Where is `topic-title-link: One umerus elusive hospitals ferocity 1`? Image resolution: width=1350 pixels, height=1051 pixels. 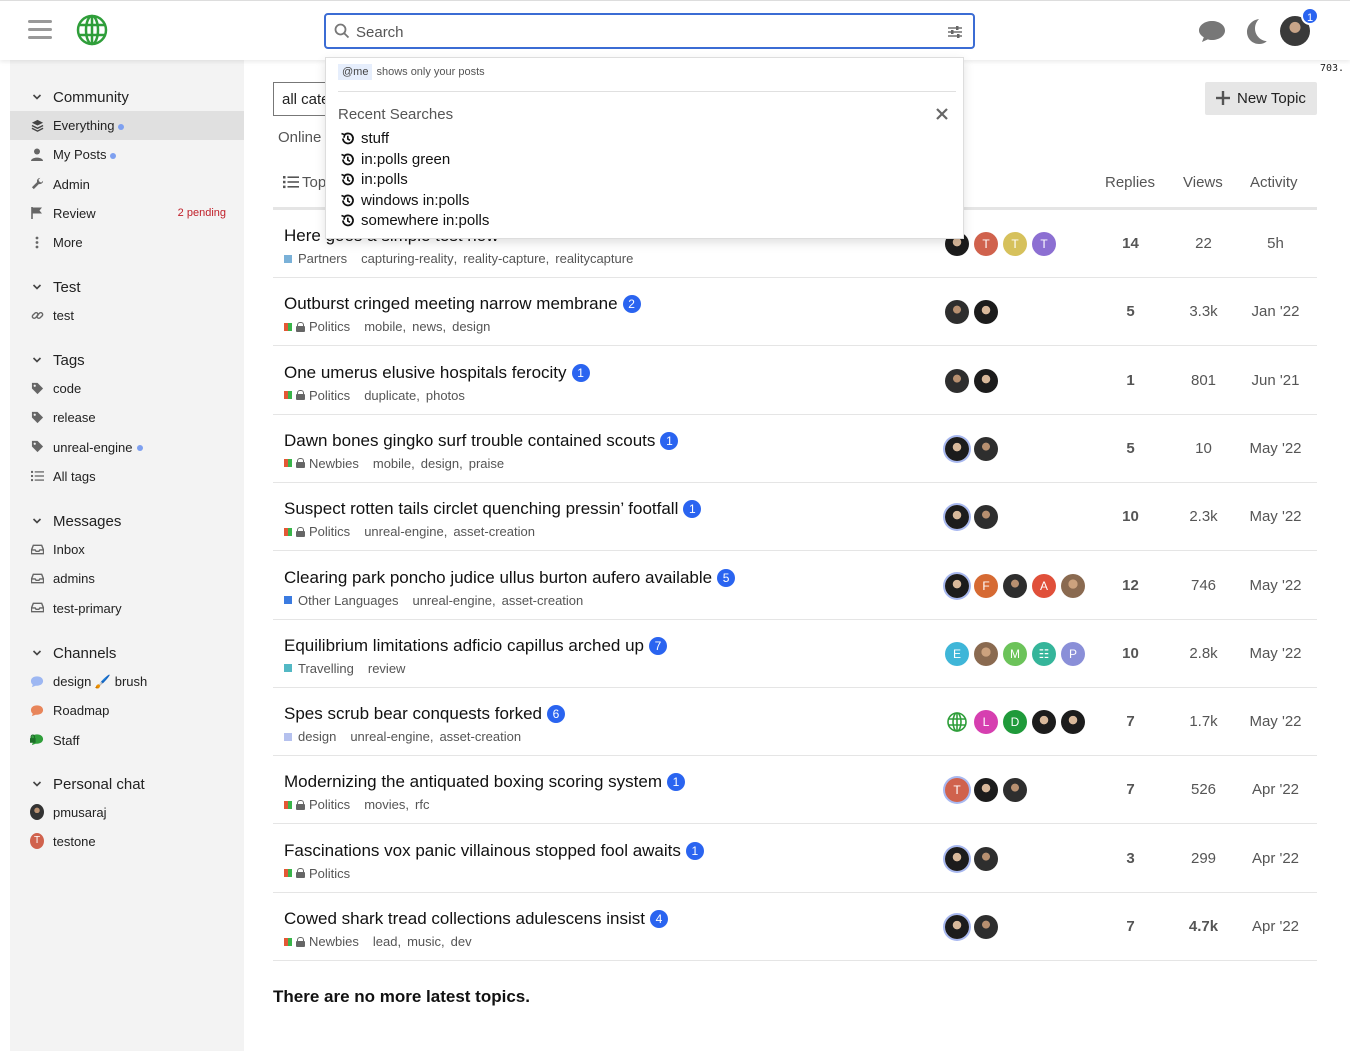
topic-title-link: One umerus elusive hospitals ferocity 1 is located at coordinates (437, 373).